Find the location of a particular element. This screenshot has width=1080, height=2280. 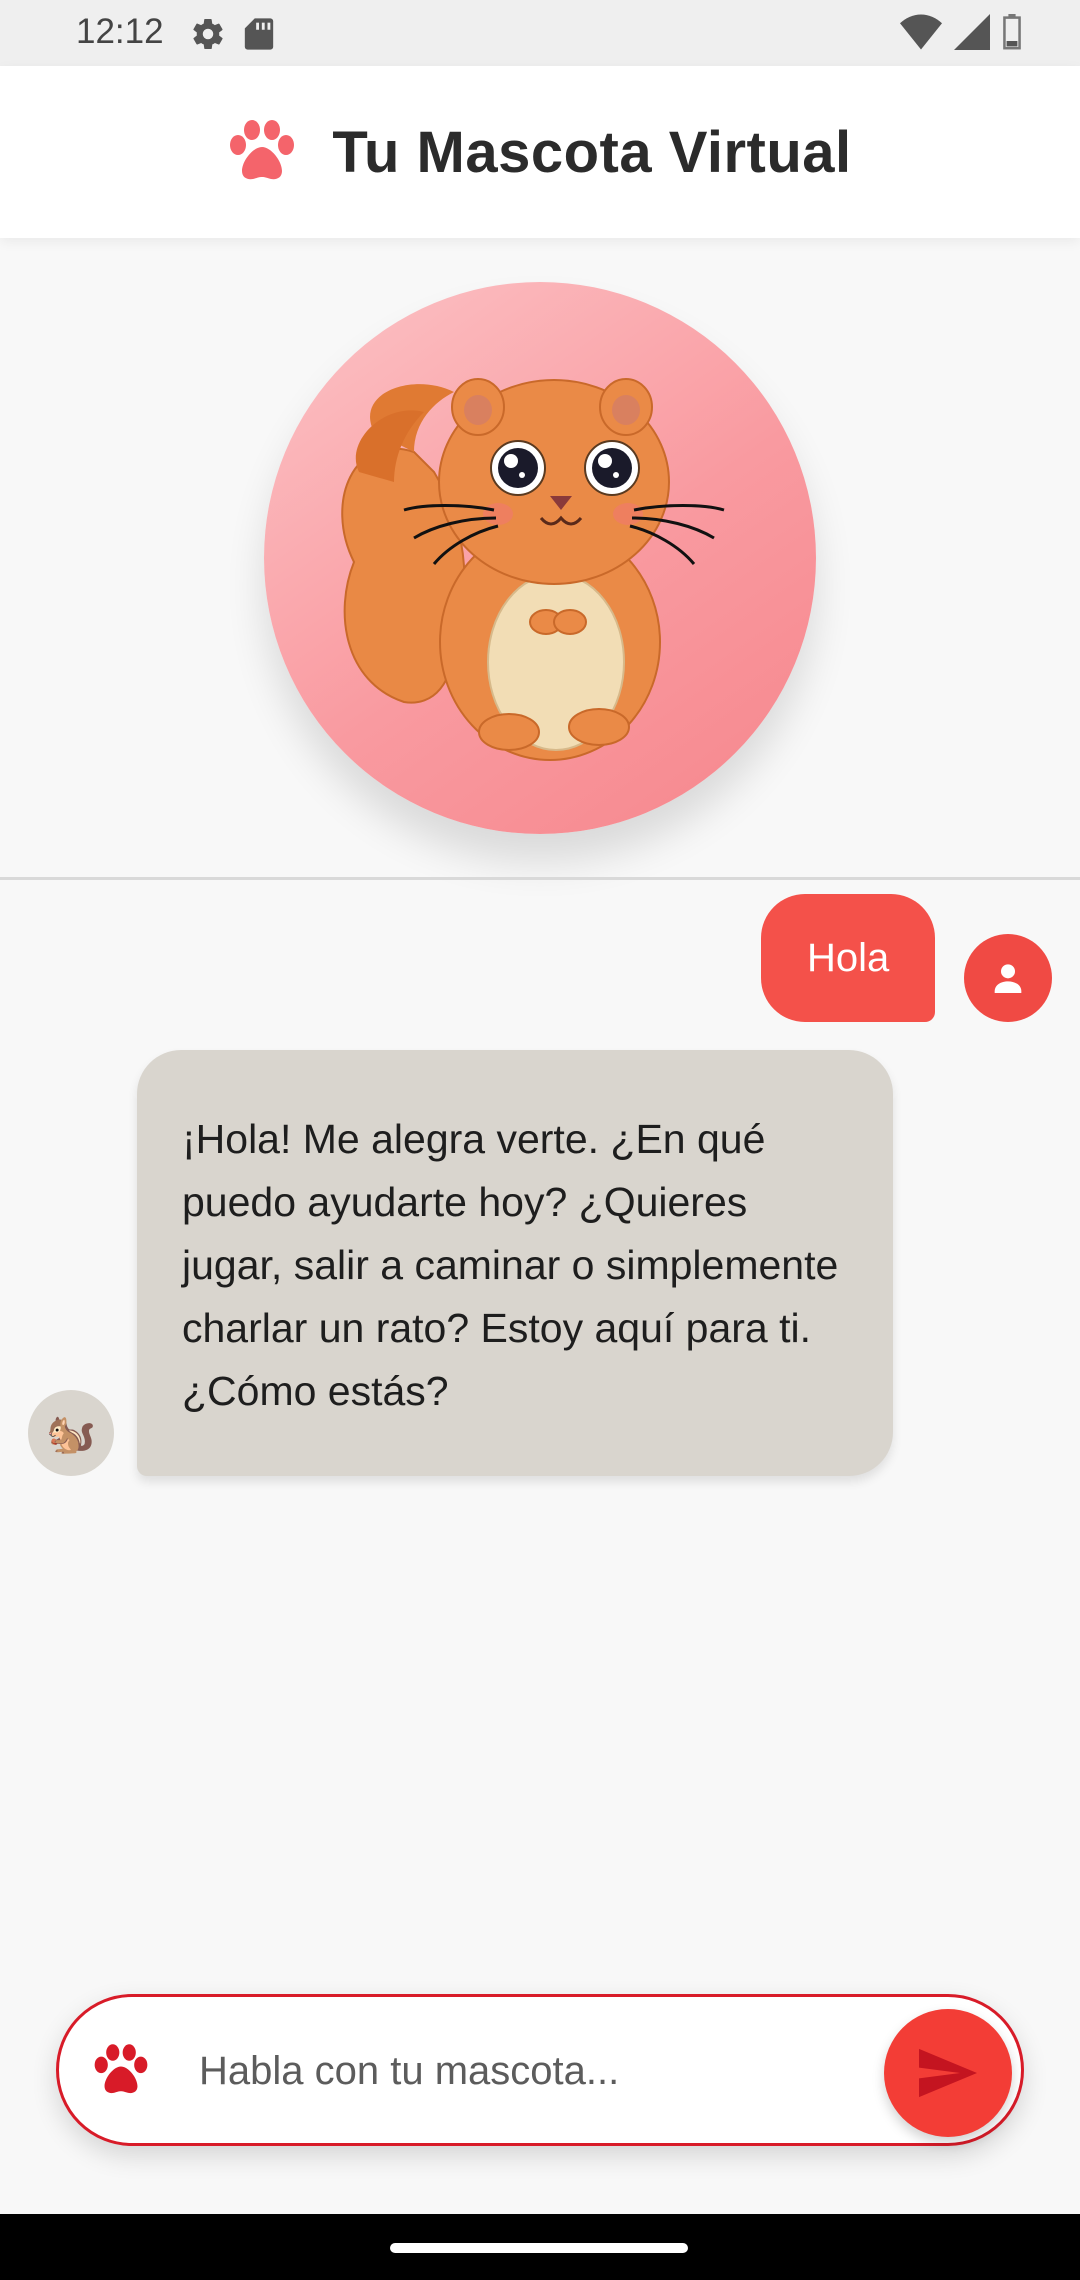

battery-icon is located at coordinates (1012, 34).